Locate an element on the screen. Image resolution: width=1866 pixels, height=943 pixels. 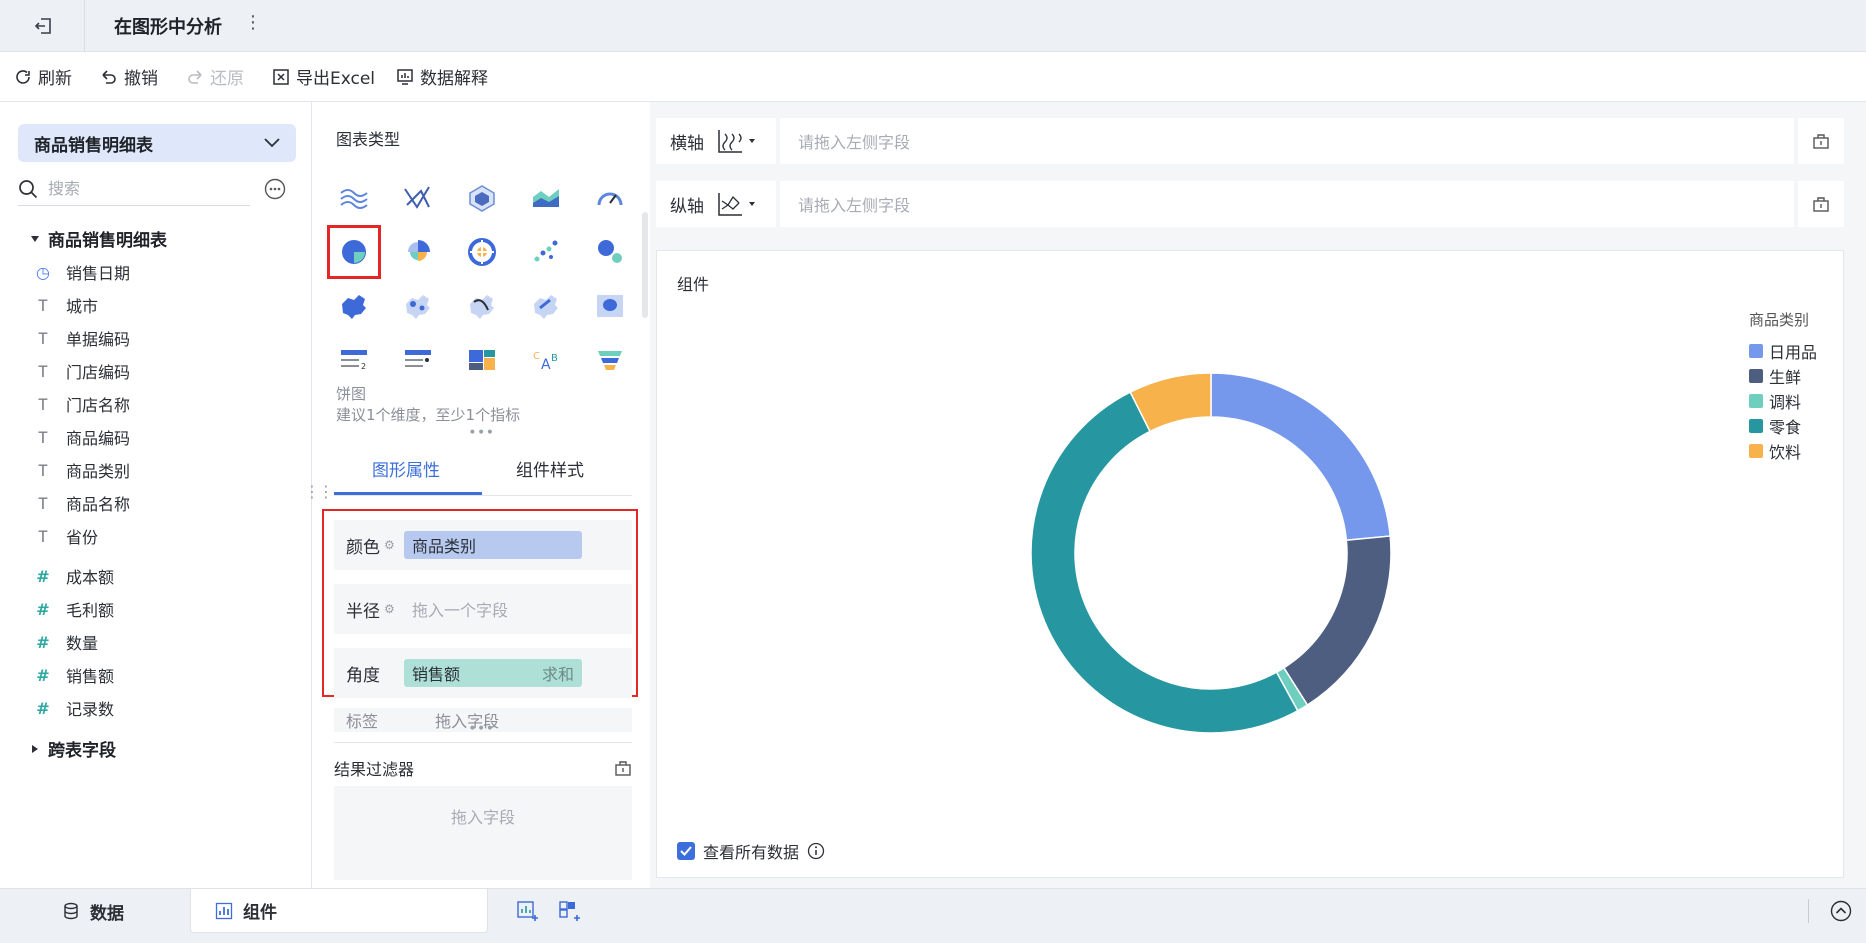
cross-table-group: 跨表字段 is located at coordinates (73, 748).